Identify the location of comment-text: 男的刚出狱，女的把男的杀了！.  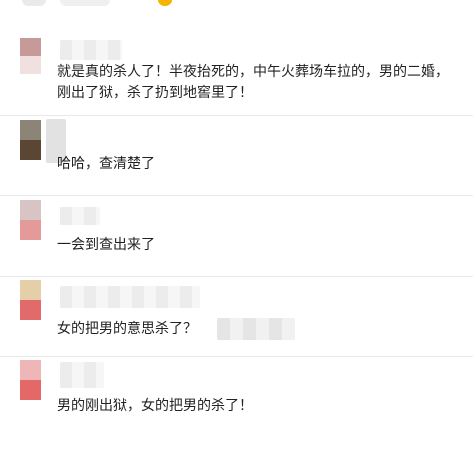
(155, 406).